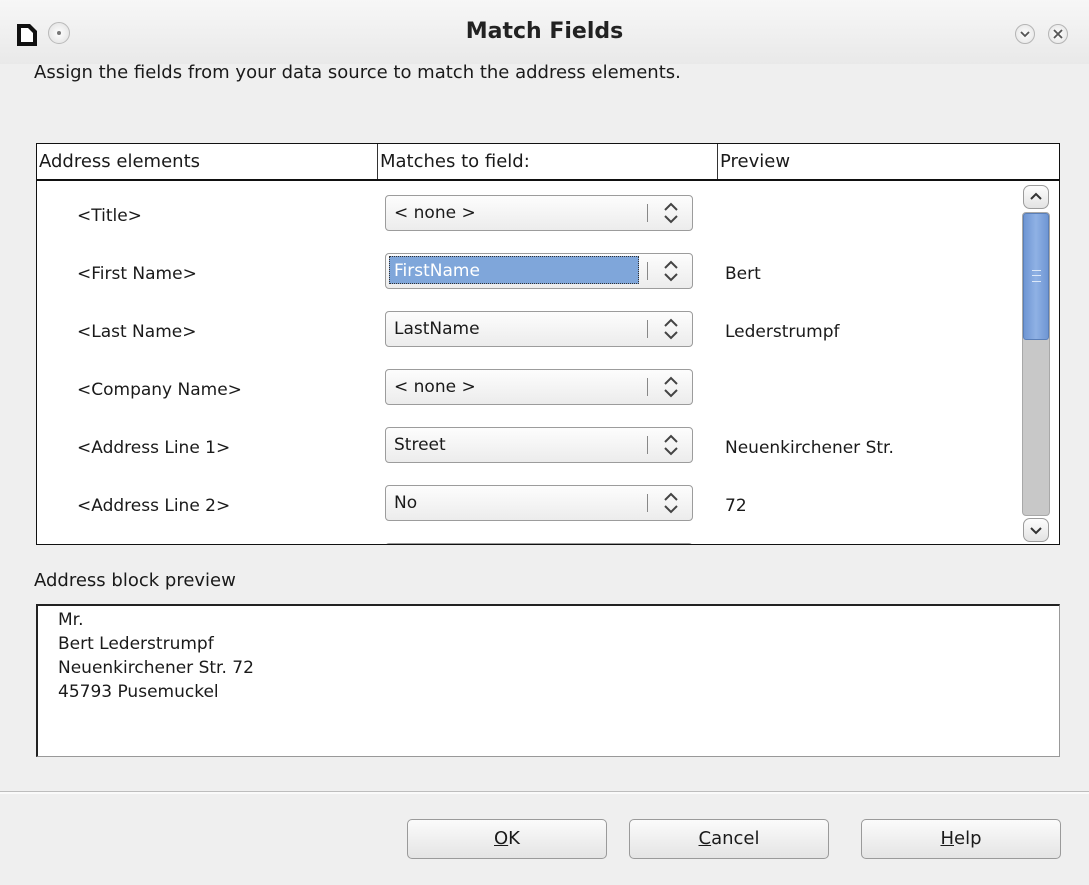 This screenshot has height=885, width=1089. What do you see at coordinates (109, 216) in the screenshot?
I see `address-element-label: <Title>` at bounding box center [109, 216].